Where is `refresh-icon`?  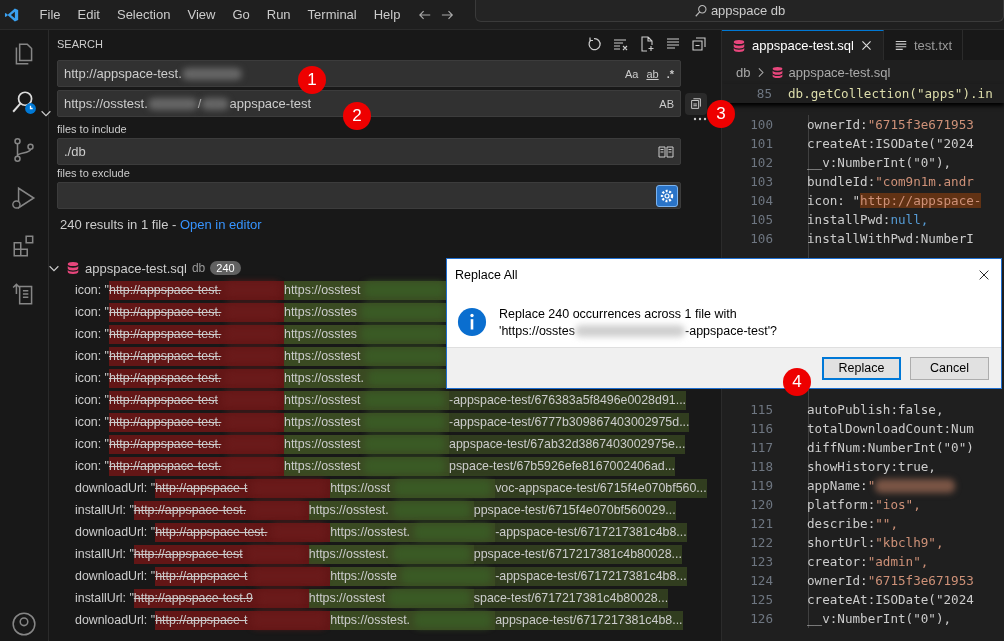 refresh-icon is located at coordinates (595, 44).